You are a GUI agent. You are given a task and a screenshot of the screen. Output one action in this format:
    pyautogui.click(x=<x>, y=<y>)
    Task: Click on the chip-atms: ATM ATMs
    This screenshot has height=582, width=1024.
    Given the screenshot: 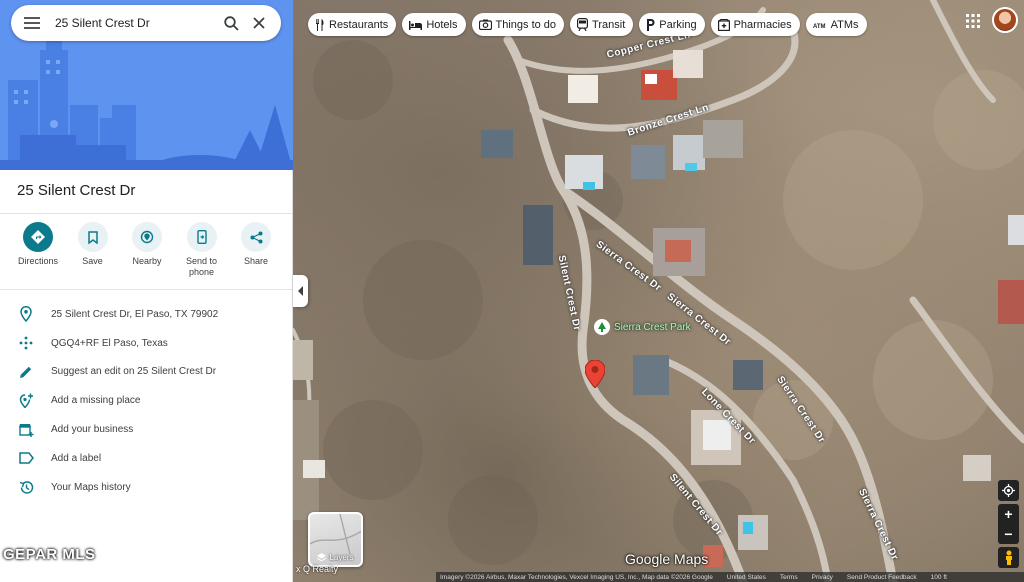 What is the action you would take?
    pyautogui.click(x=836, y=24)
    